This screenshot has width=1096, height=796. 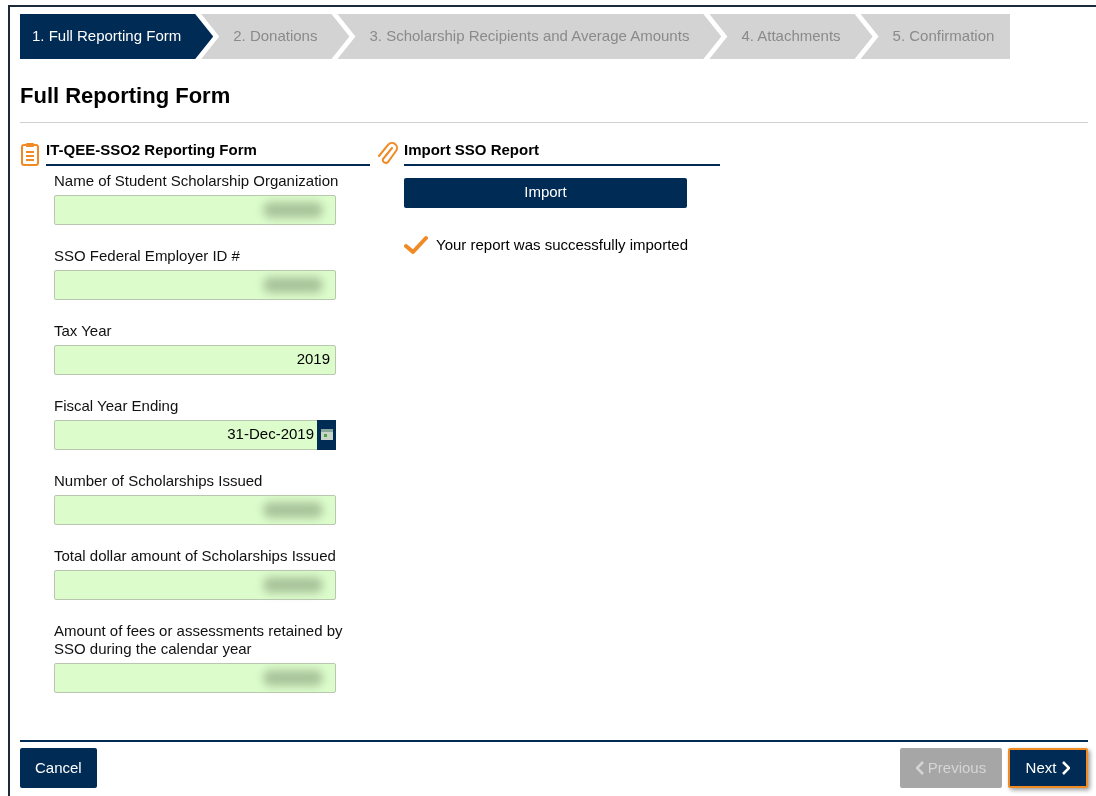 I want to click on chevron-left-icon, so click(x=919, y=768).